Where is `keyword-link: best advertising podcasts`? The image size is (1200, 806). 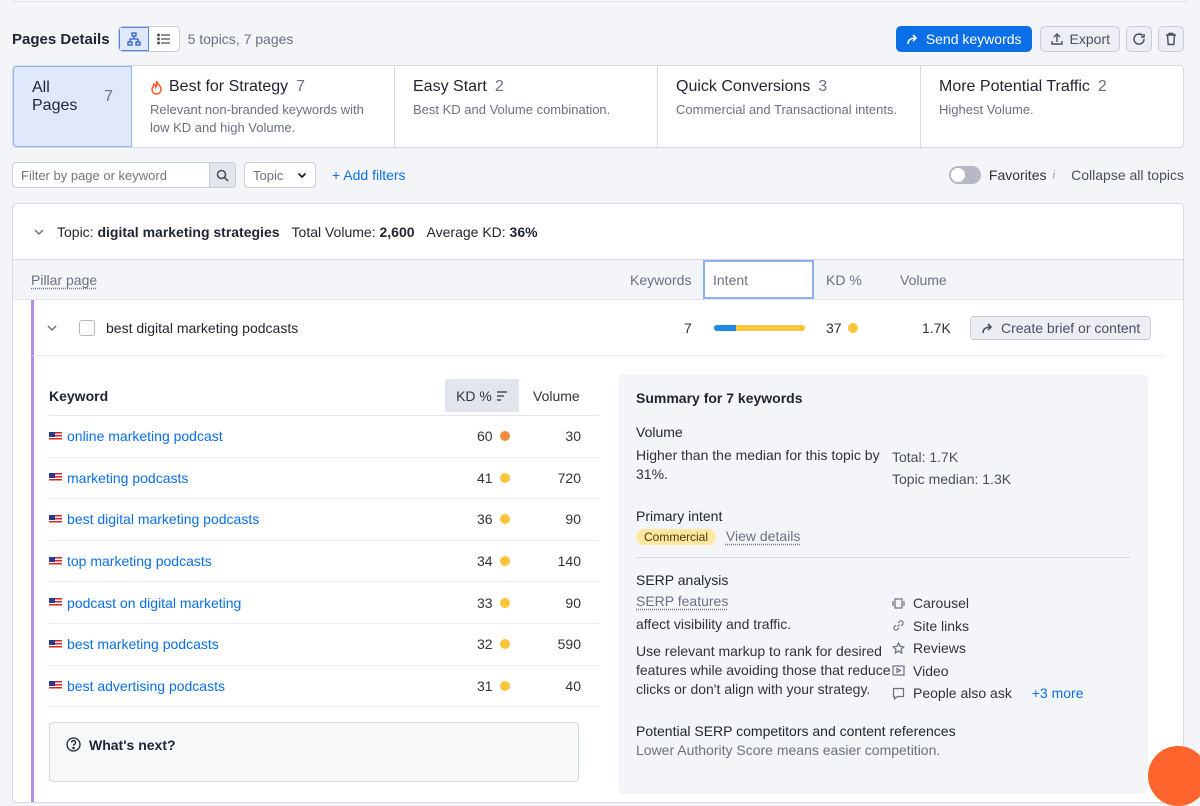 keyword-link: best advertising podcasts is located at coordinates (146, 686).